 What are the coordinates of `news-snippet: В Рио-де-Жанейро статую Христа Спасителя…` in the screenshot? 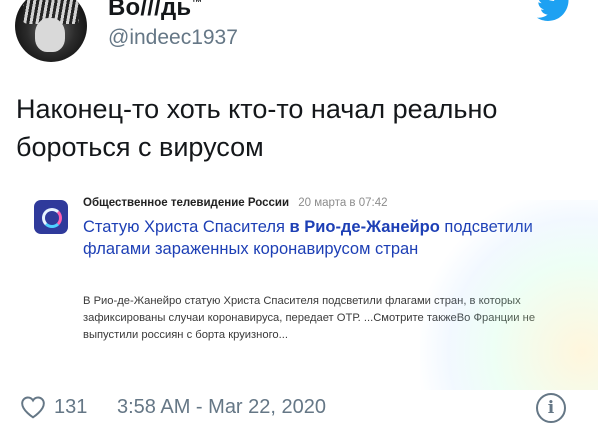 It's located at (309, 318).